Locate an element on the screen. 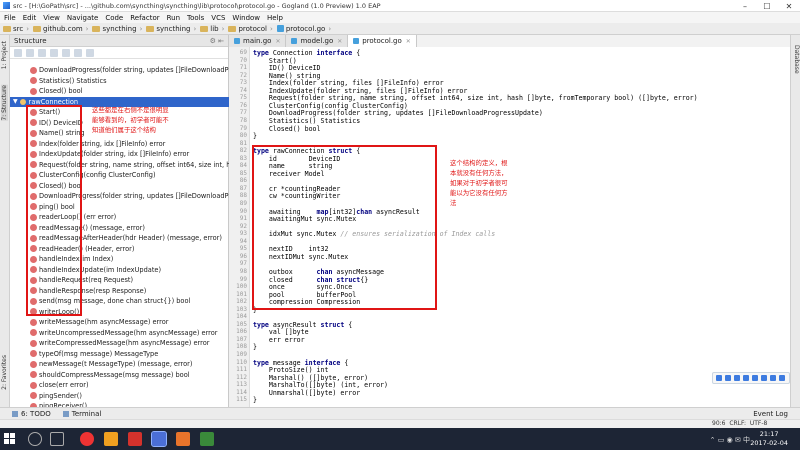 The width and height of the screenshot is (800, 450). file-explorer-icon is located at coordinates (111, 439).